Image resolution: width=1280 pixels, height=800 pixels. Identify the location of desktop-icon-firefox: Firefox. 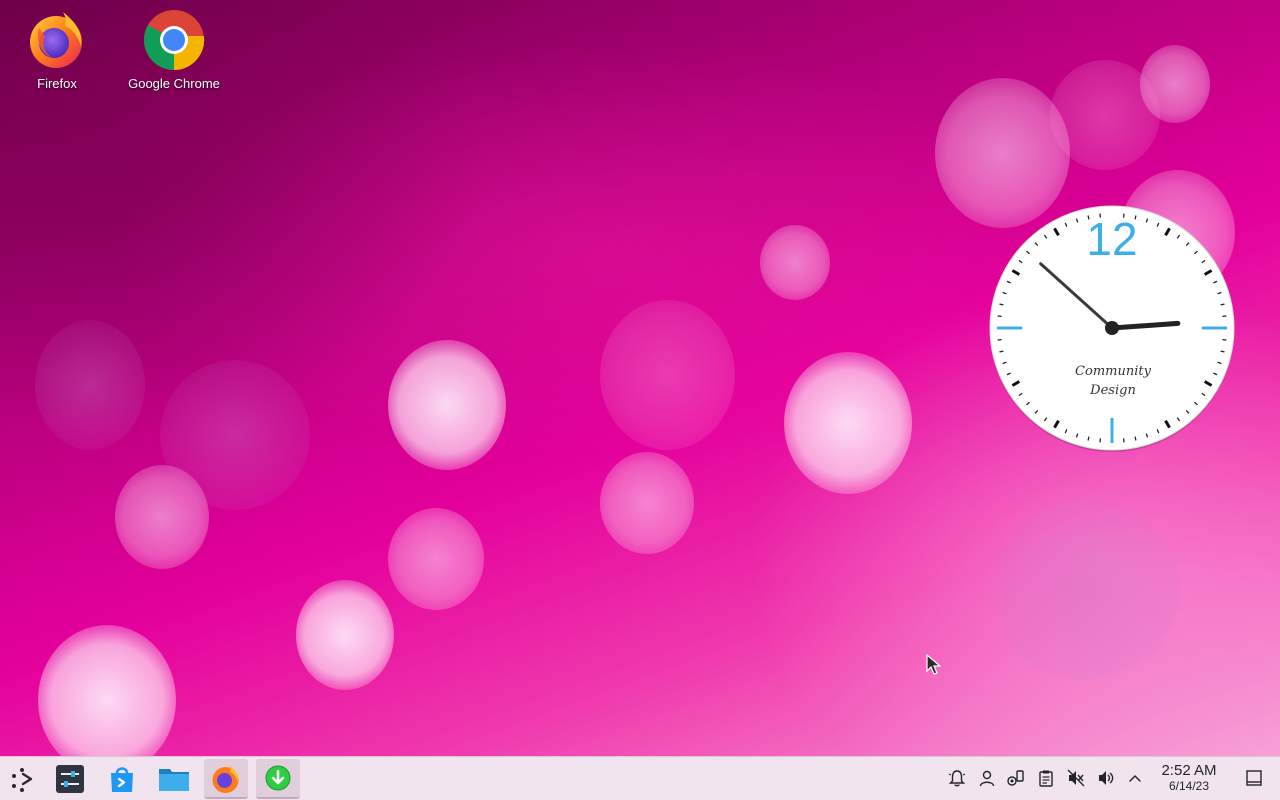
(57, 52).